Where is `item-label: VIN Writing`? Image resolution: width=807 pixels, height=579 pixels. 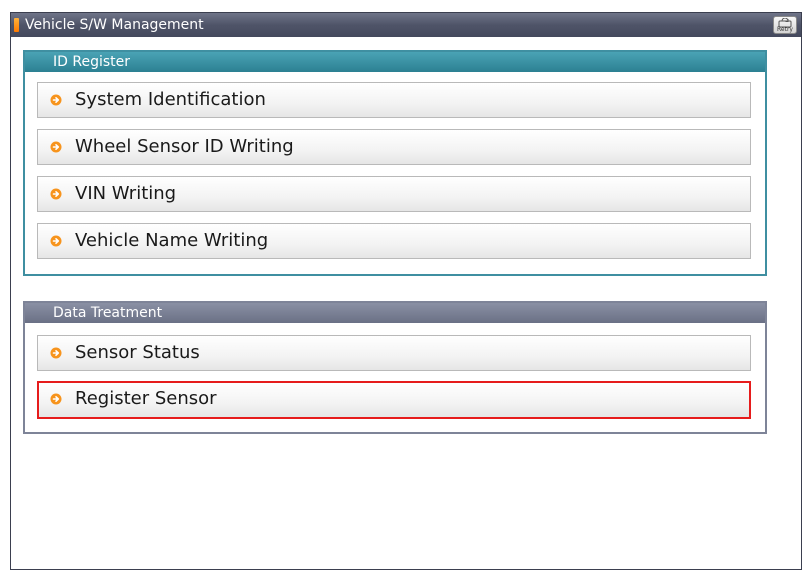 item-label: VIN Writing is located at coordinates (126, 193).